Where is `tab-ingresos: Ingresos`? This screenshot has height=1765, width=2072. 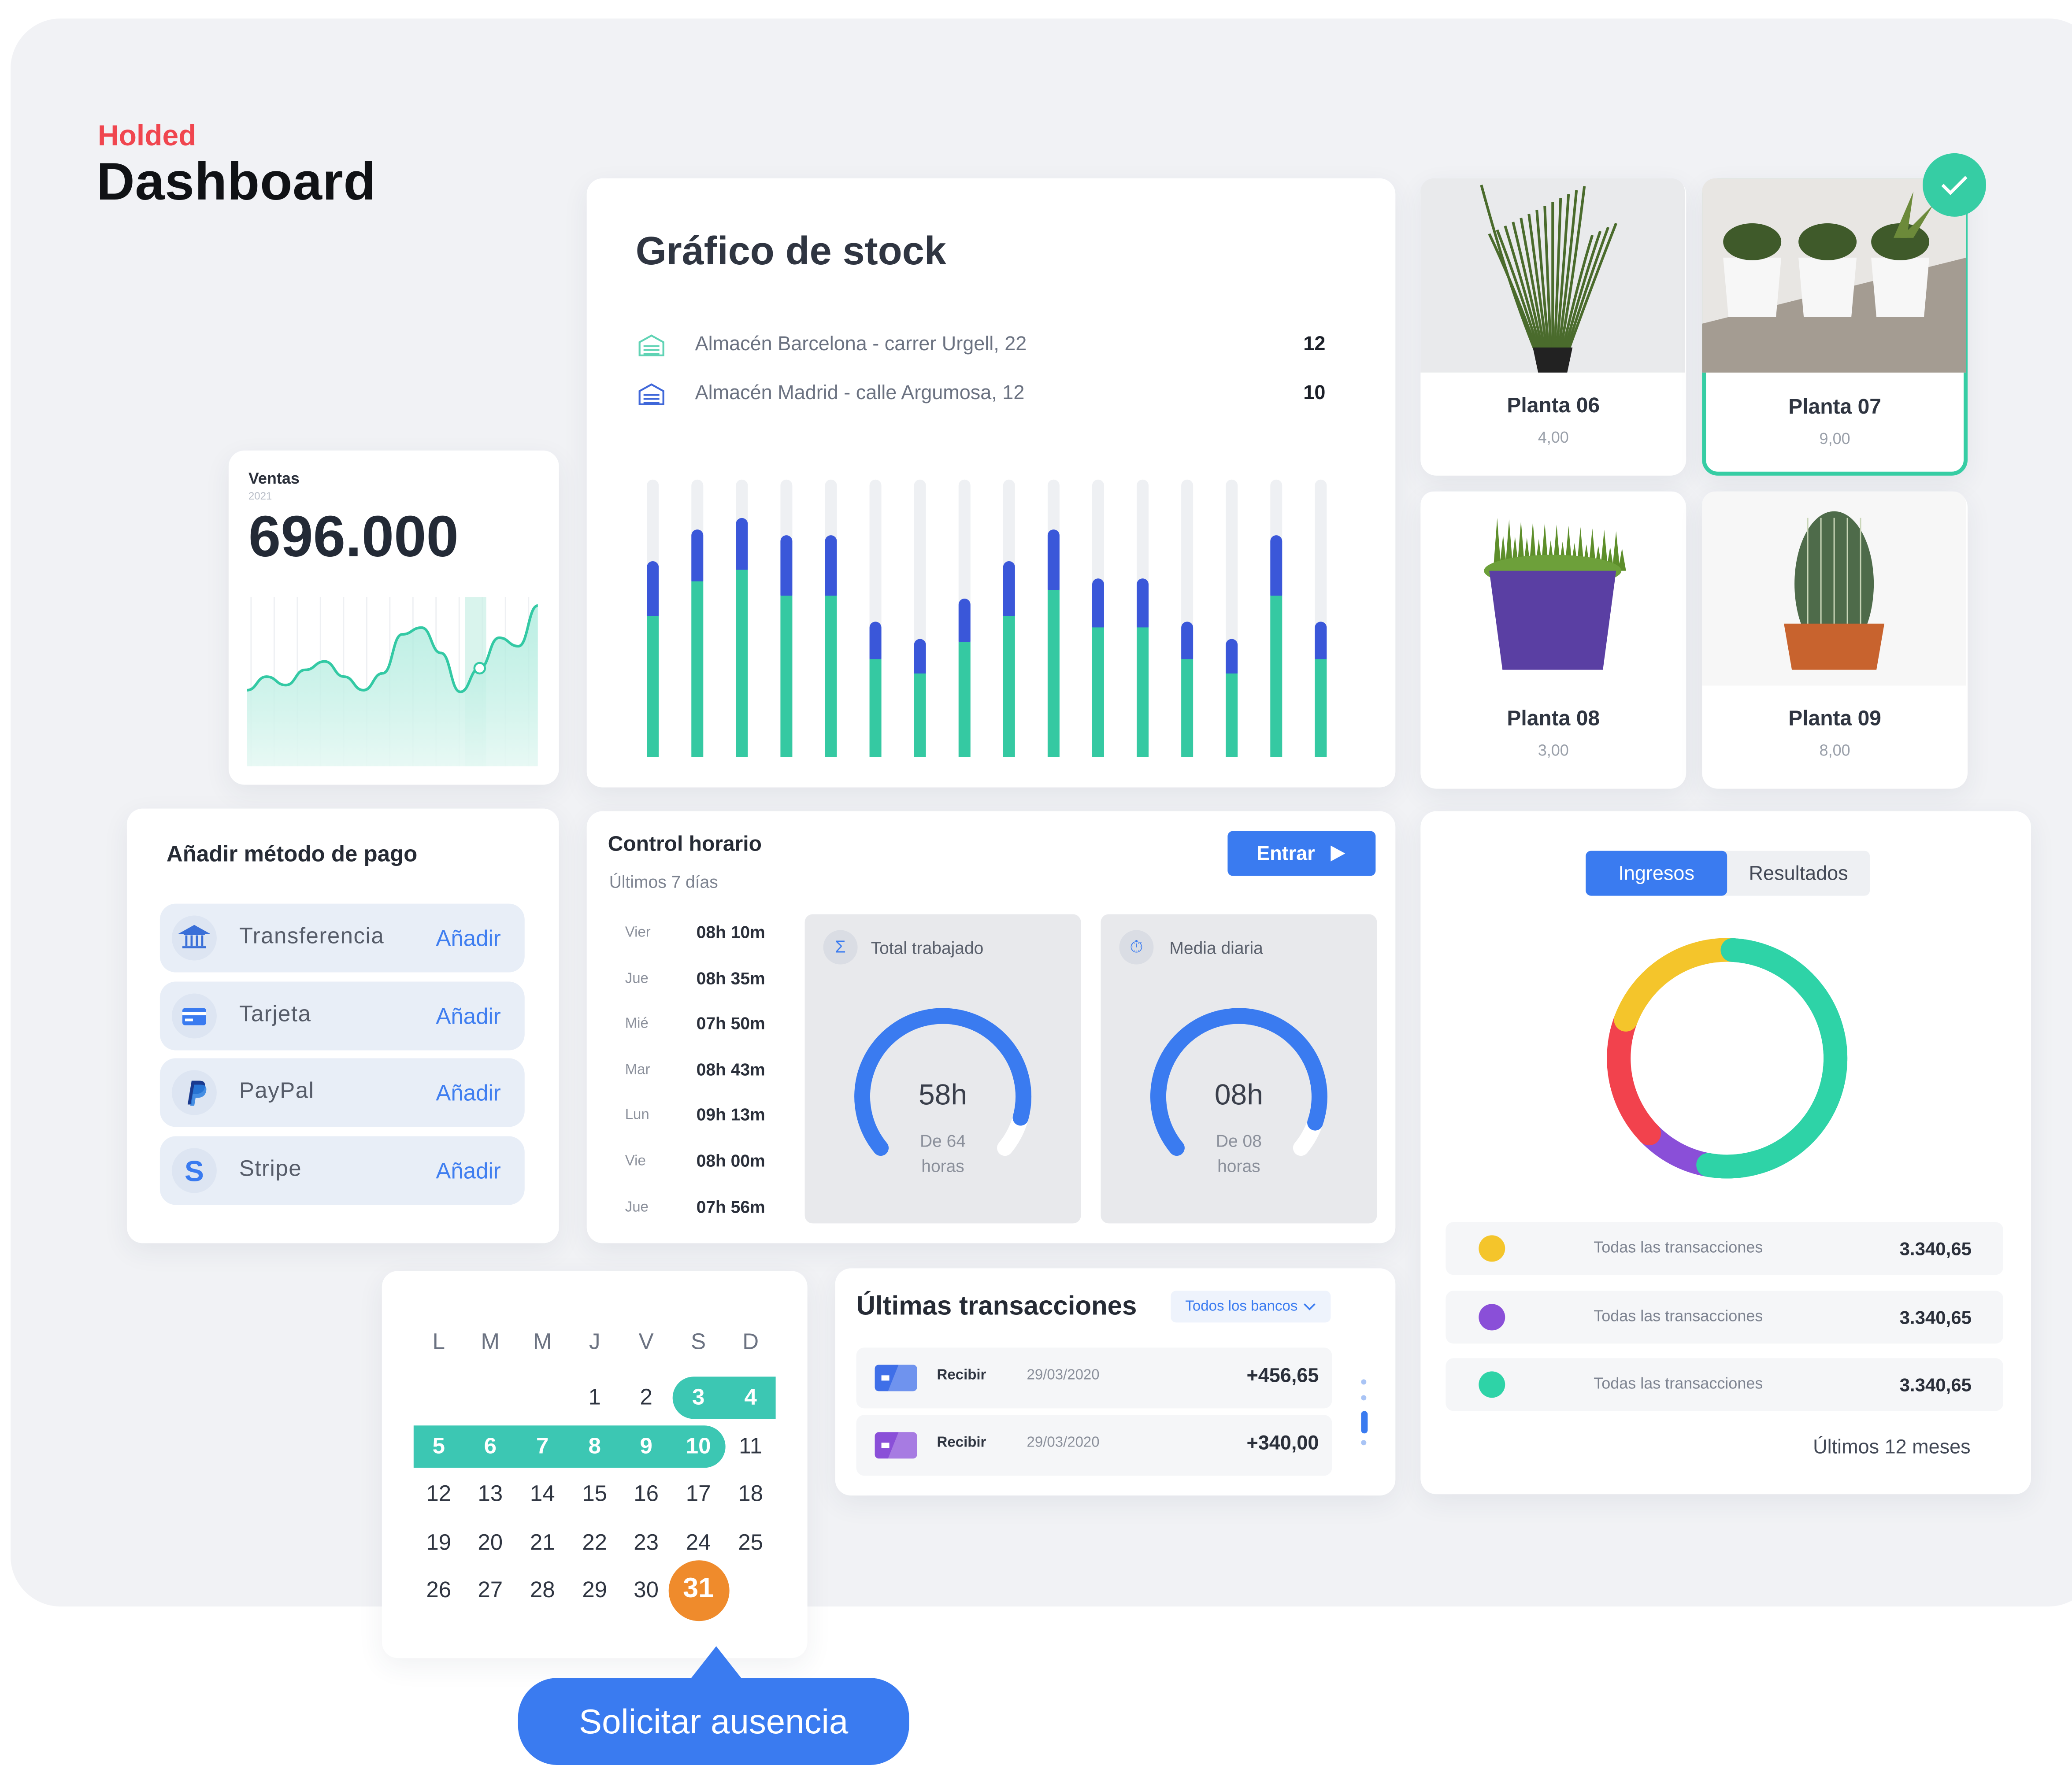
tab-ingresos: Ingresos is located at coordinates (1656, 873).